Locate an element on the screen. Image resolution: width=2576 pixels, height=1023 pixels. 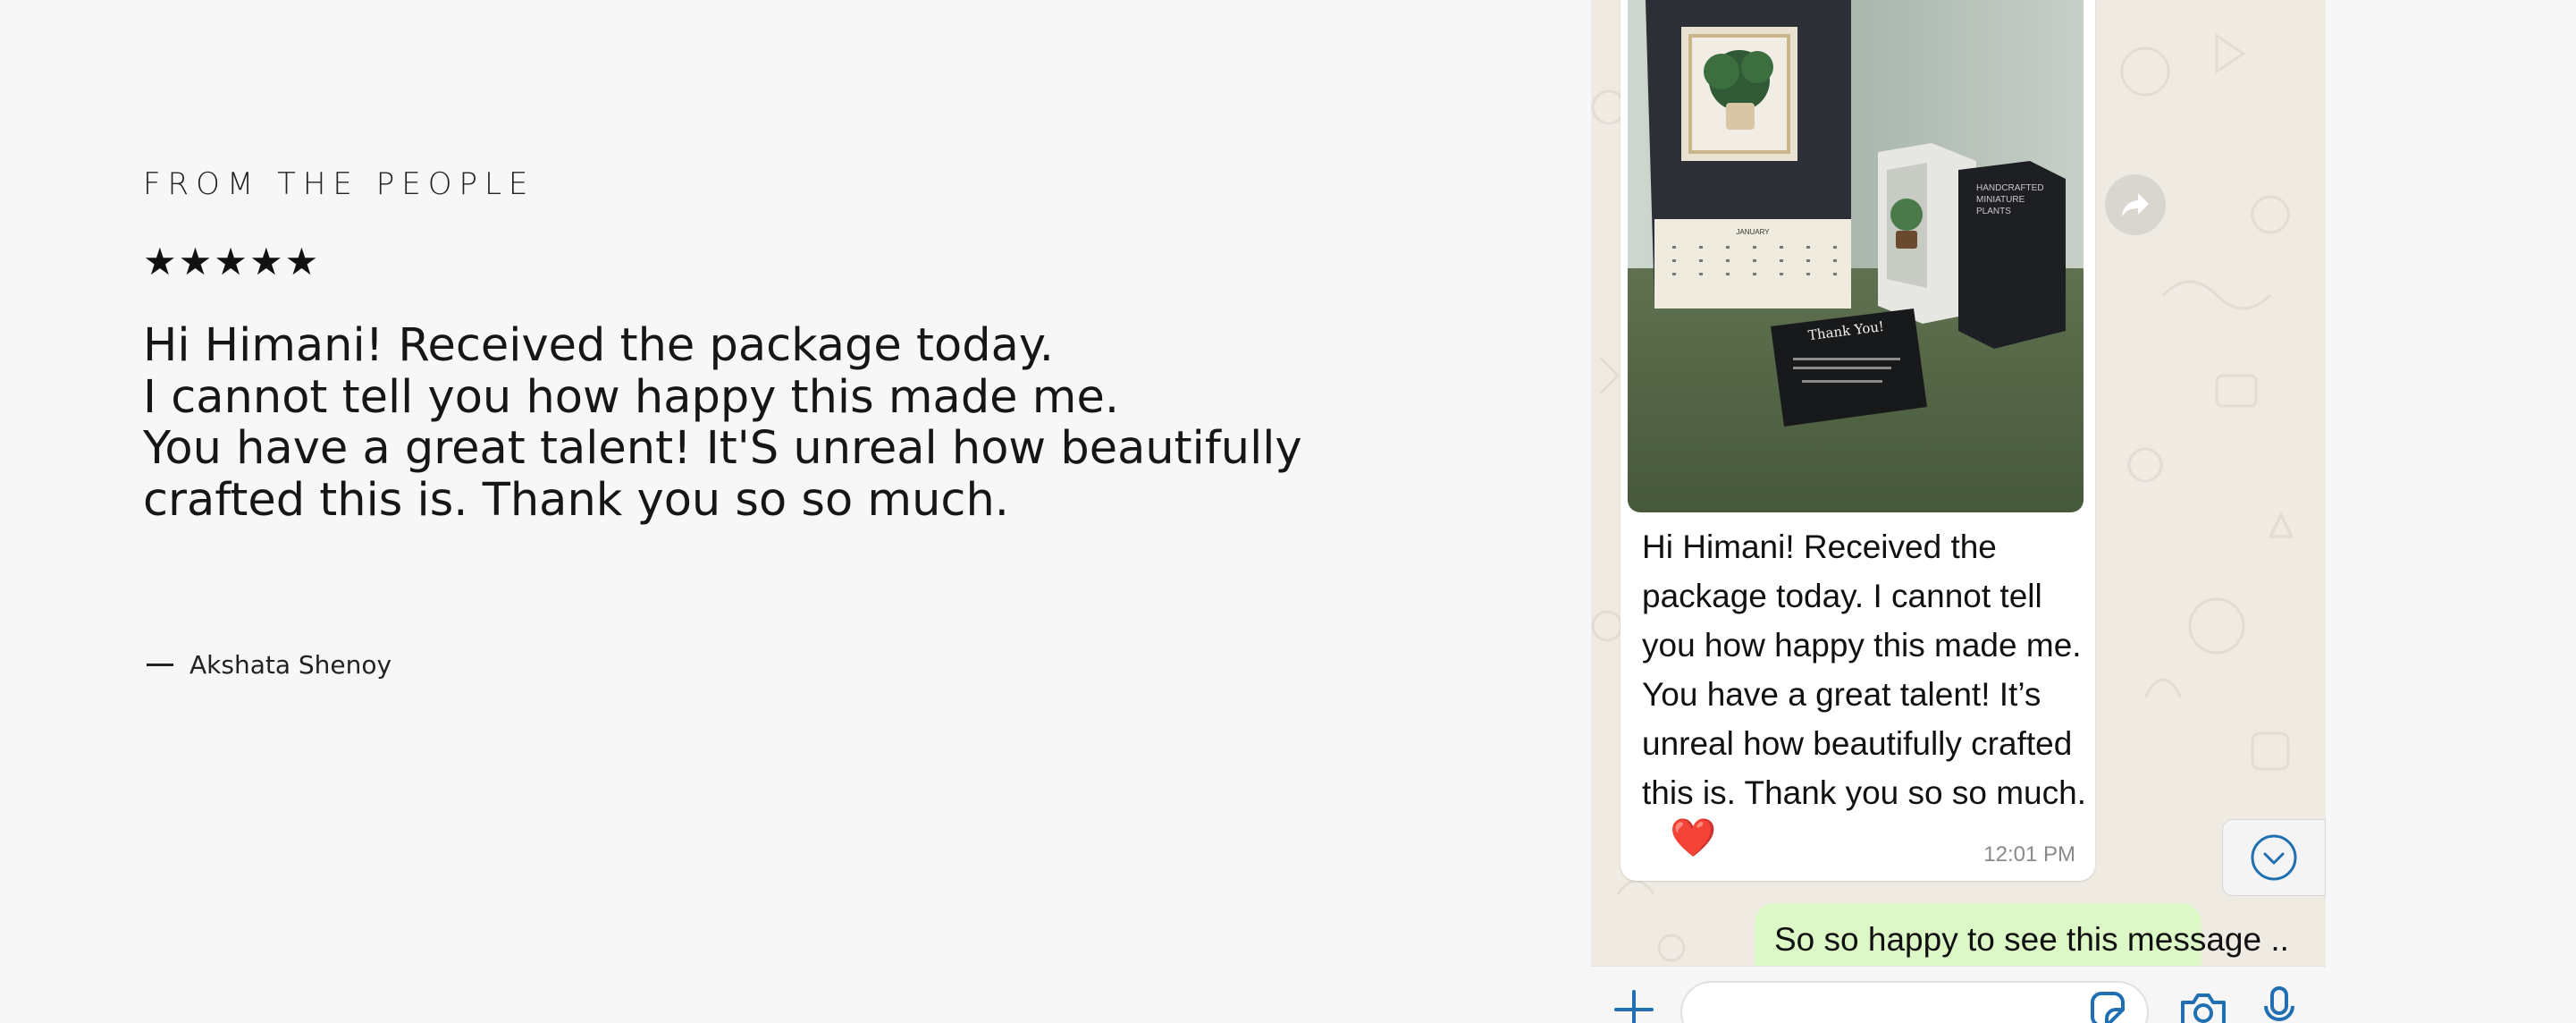
box-label-line2: MINIATURE is located at coordinates (2001, 200).